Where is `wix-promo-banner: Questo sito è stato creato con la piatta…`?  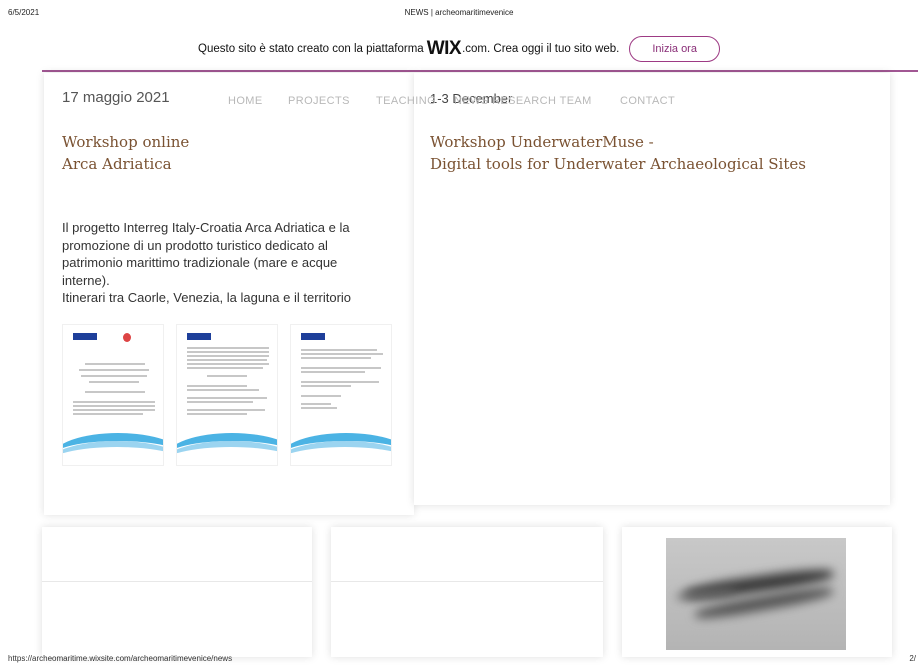 wix-promo-banner: Questo sito è stato creato con la piatta… is located at coordinates (459, 49).